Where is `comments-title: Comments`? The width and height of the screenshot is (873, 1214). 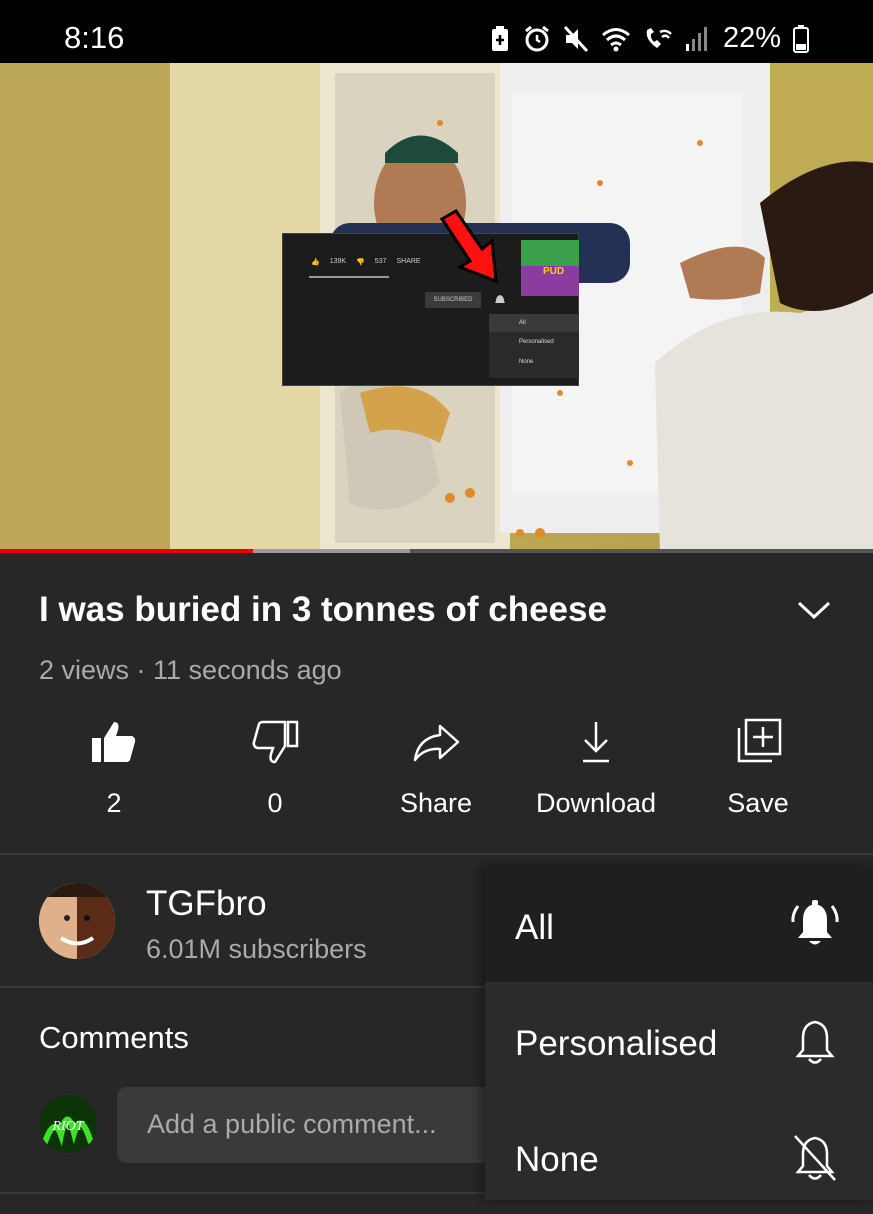 comments-title: Comments is located at coordinates (114, 1038).